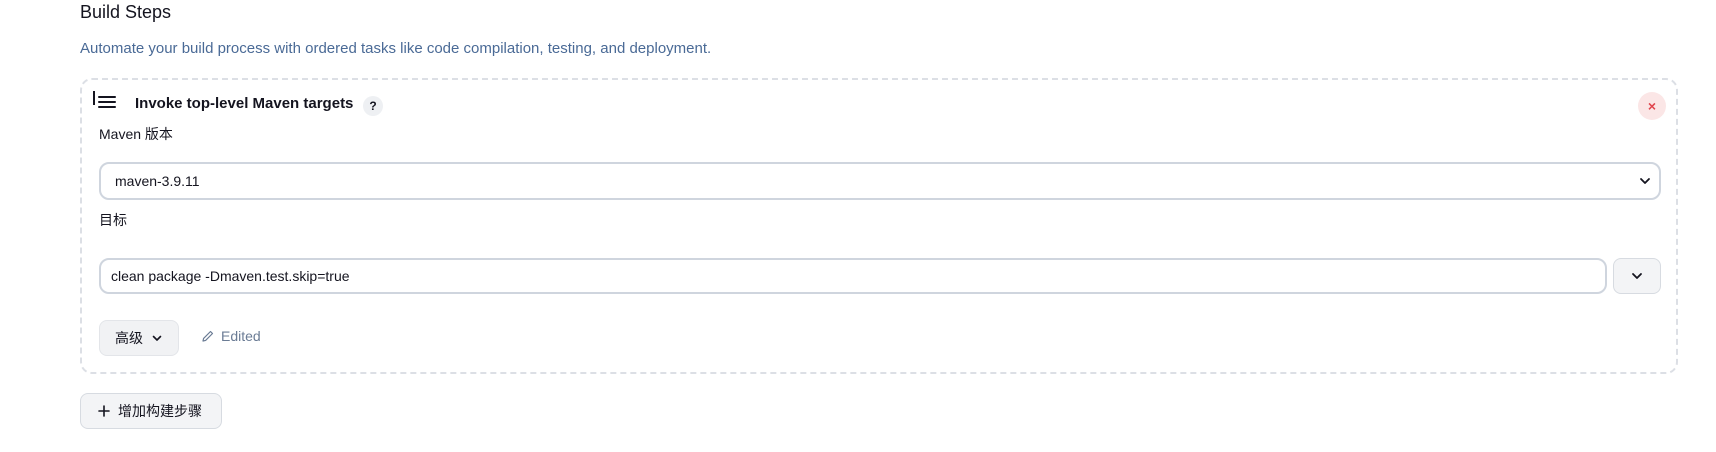 The image size is (1716, 452). I want to click on edited-label: Edited, so click(241, 336).